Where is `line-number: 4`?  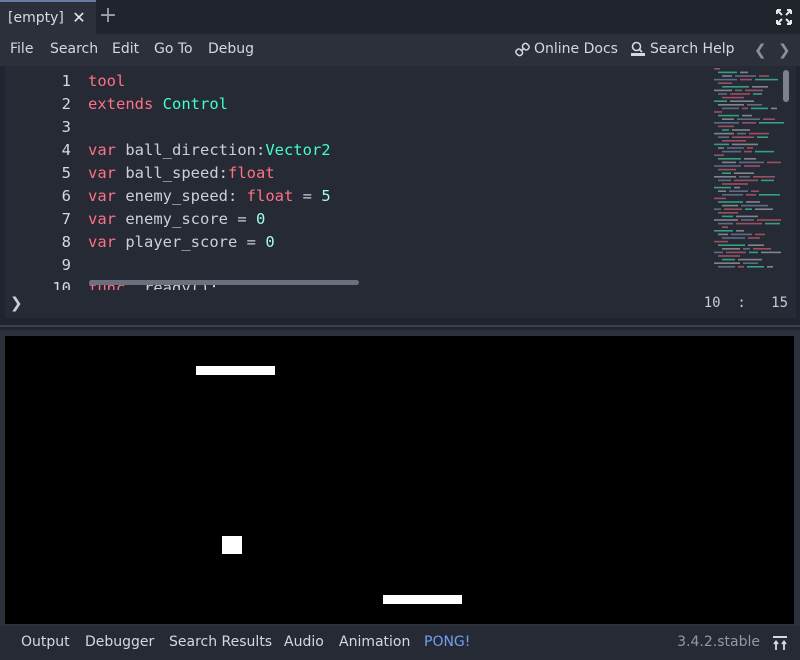
line-number: 4 is located at coordinates (66, 150).